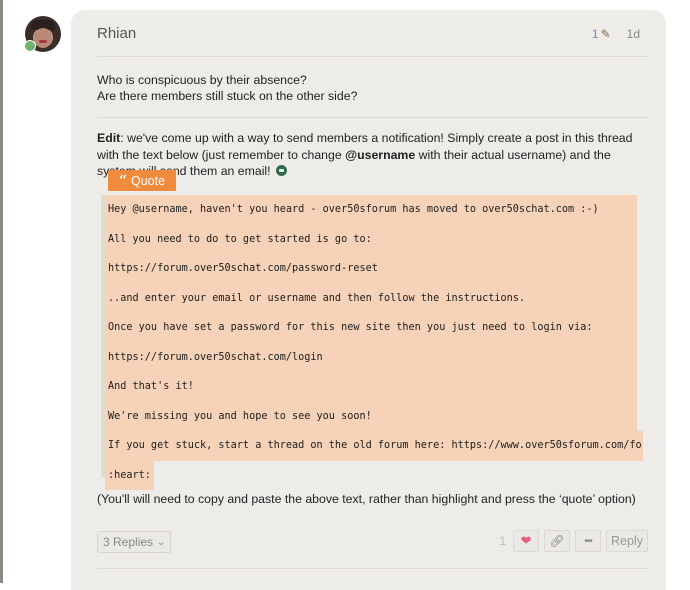 The height and width of the screenshot is (590, 690). I want to click on quote-icon: “, so click(122, 180).